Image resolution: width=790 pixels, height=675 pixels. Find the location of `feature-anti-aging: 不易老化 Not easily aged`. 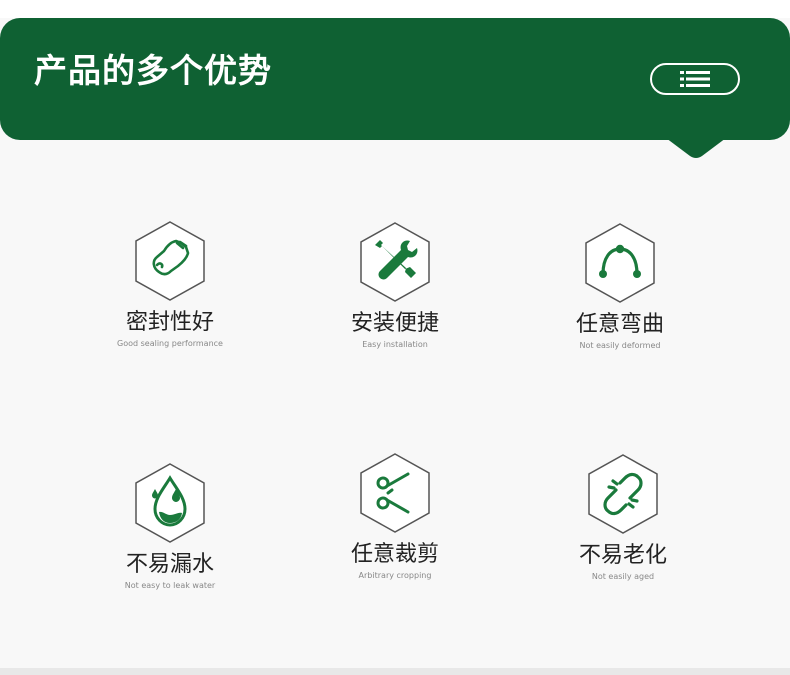

feature-anti-aging: 不易老化 Not easily aged is located at coordinates (623, 517).